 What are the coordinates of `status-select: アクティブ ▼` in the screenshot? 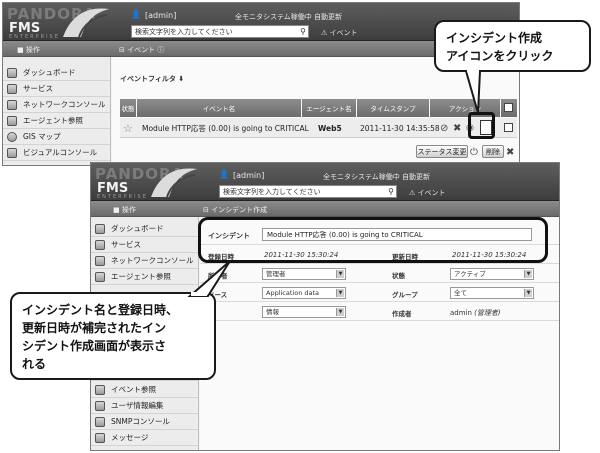 It's located at (492, 274).